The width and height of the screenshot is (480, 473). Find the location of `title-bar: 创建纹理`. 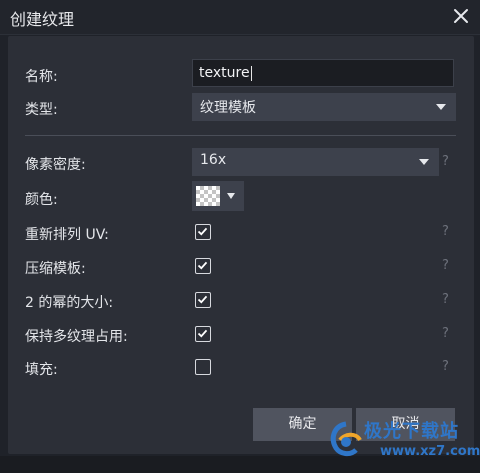

title-bar: 创建纹理 is located at coordinates (240, 17).